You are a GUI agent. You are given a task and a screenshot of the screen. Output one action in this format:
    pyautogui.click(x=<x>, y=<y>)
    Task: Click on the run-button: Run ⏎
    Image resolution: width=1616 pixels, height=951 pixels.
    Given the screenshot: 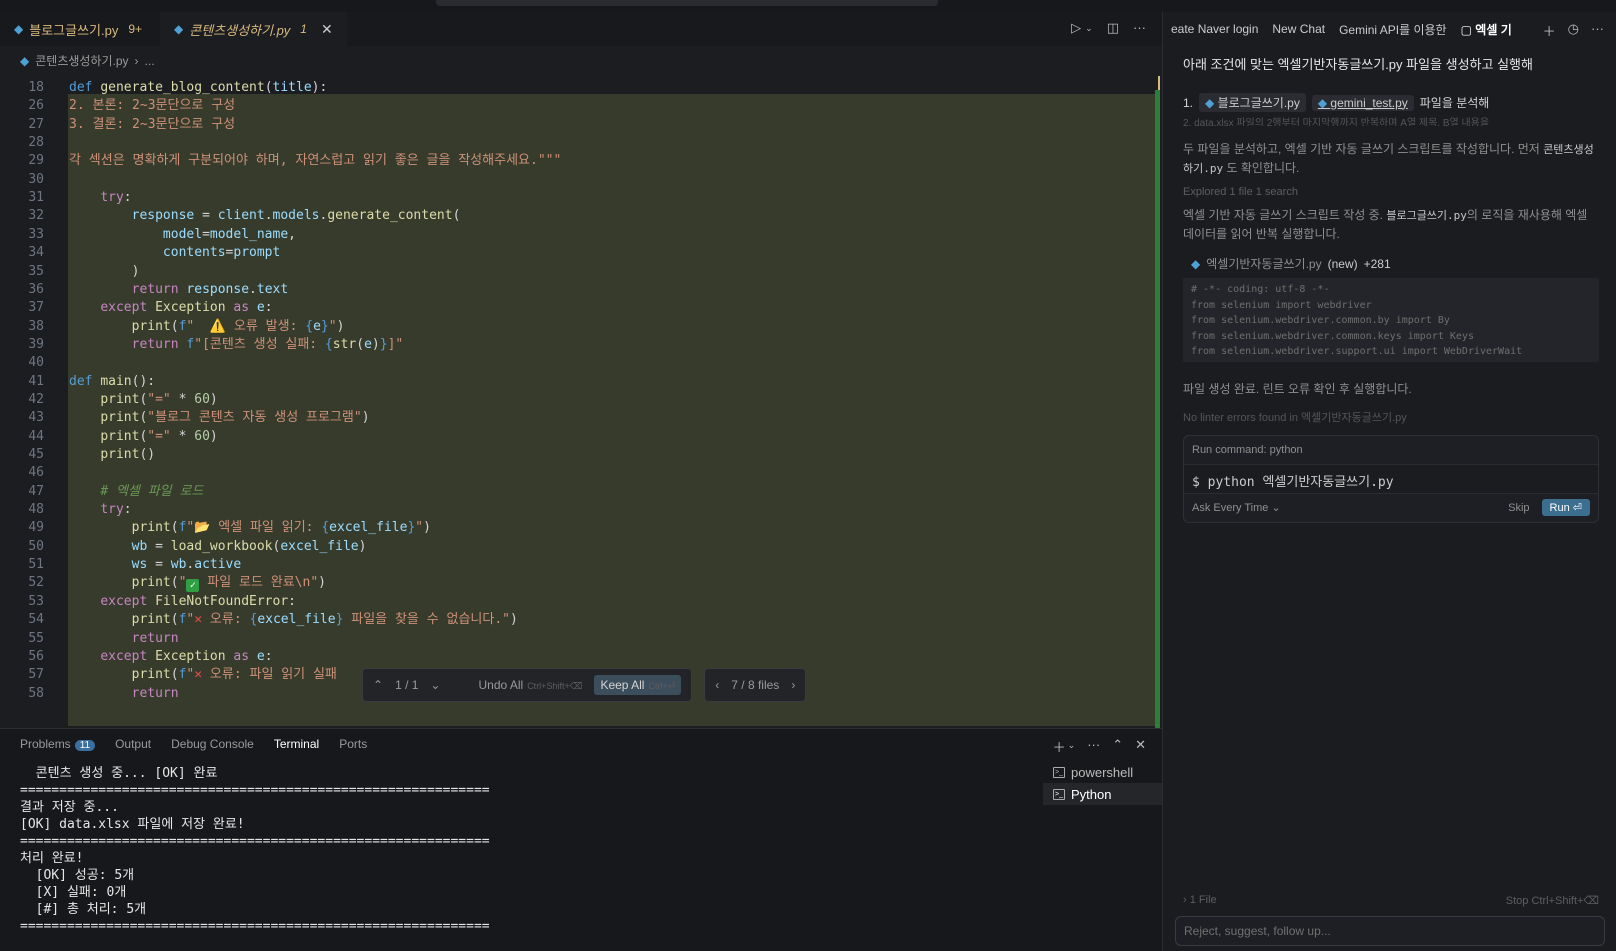 What is the action you would take?
    pyautogui.click(x=1565, y=507)
    